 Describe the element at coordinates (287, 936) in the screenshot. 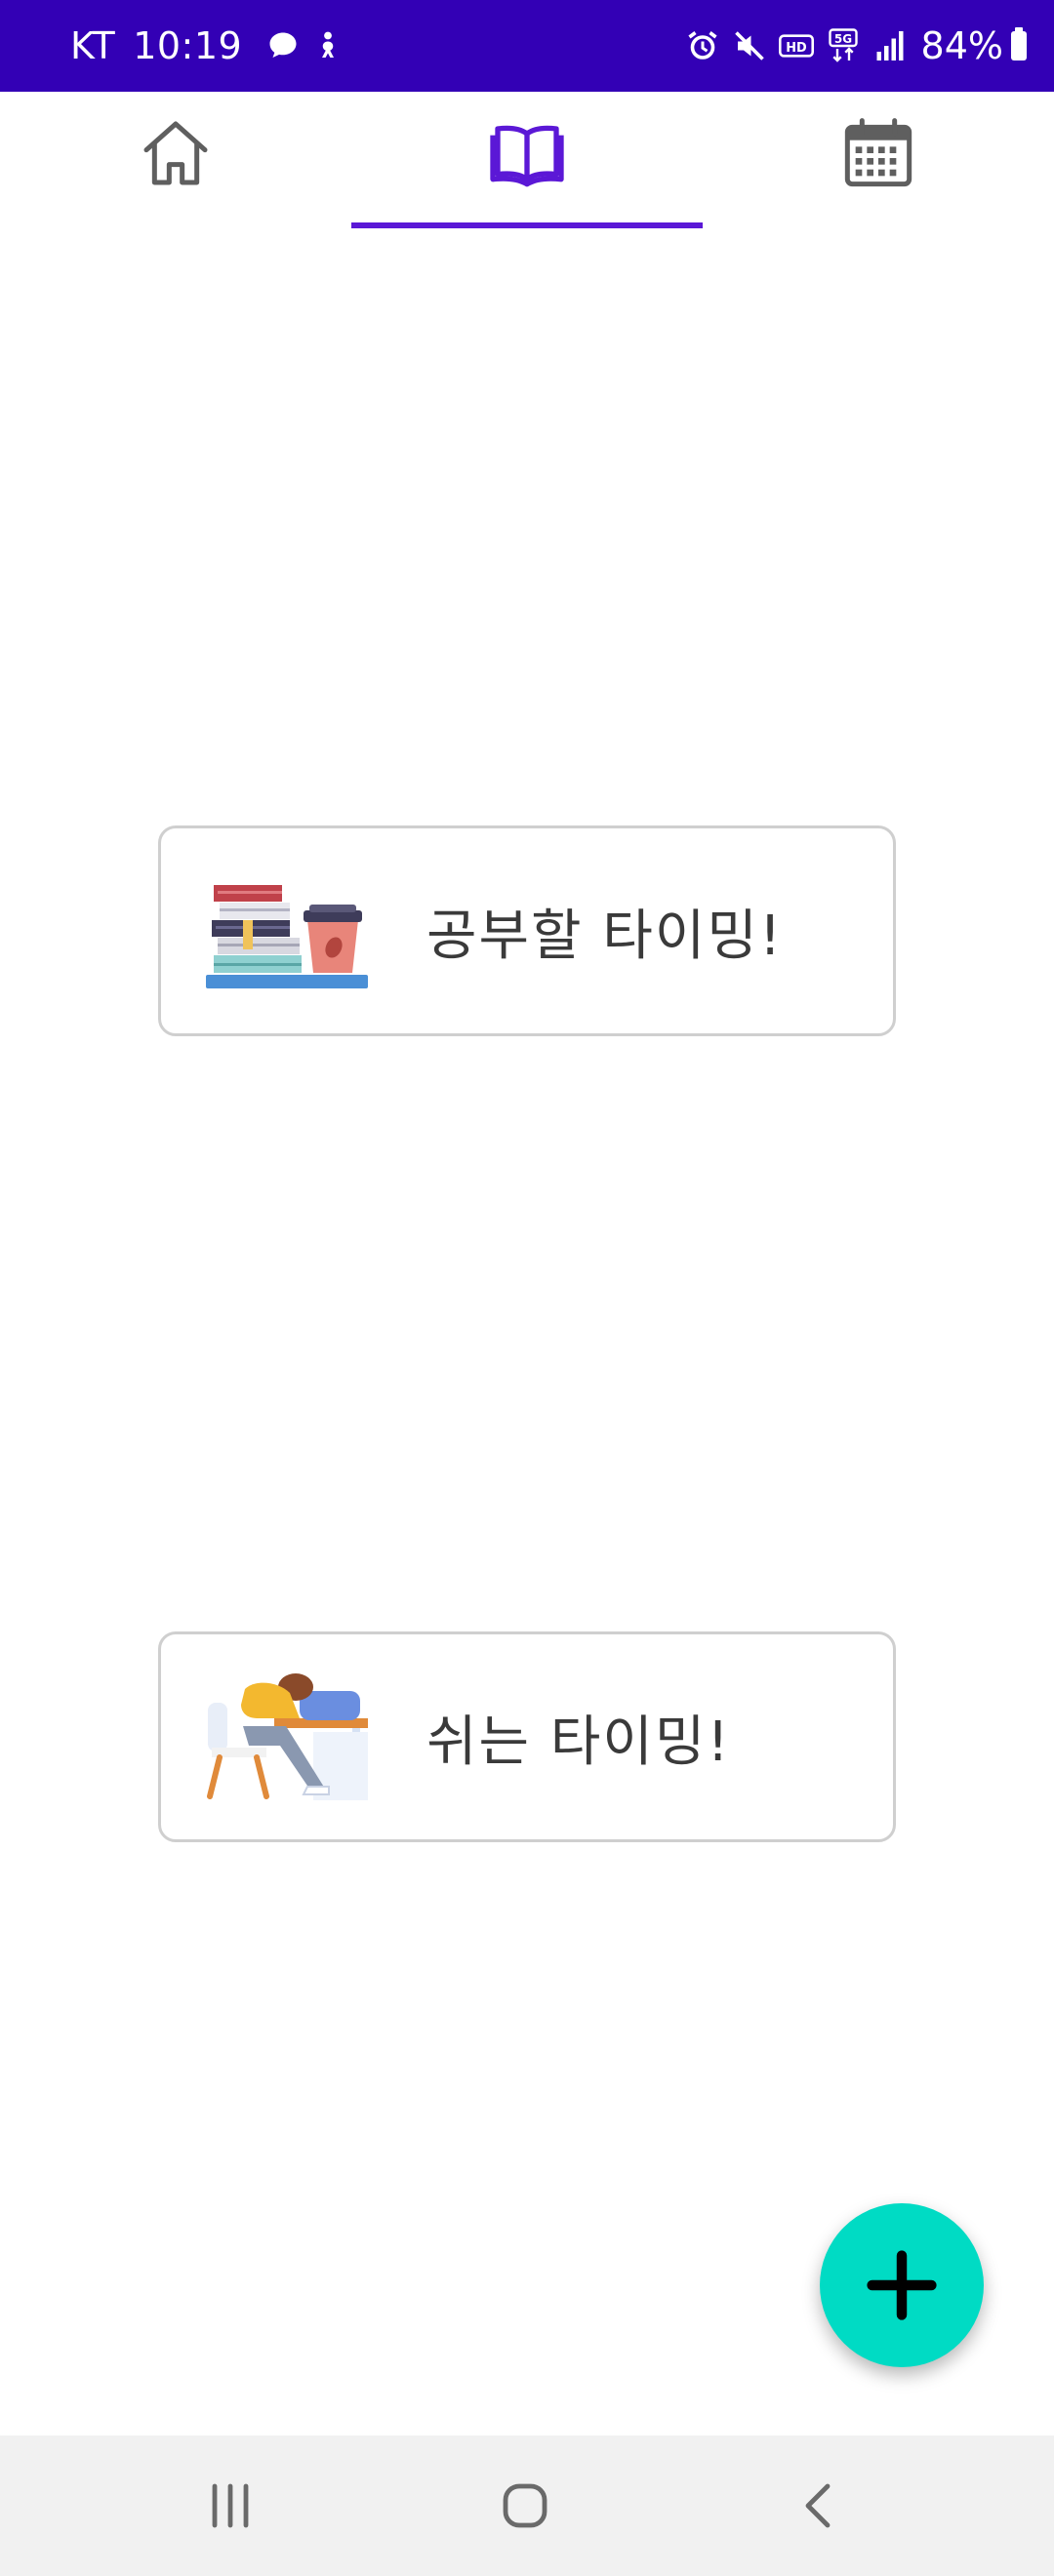

I see `study-books-coffee-icon` at that location.